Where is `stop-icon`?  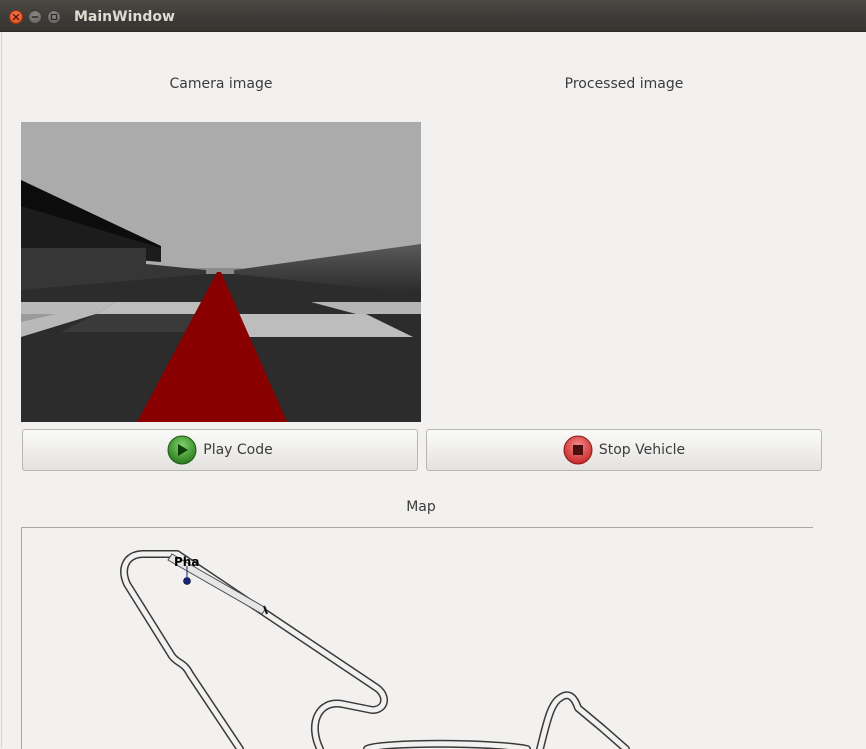 stop-icon is located at coordinates (578, 450).